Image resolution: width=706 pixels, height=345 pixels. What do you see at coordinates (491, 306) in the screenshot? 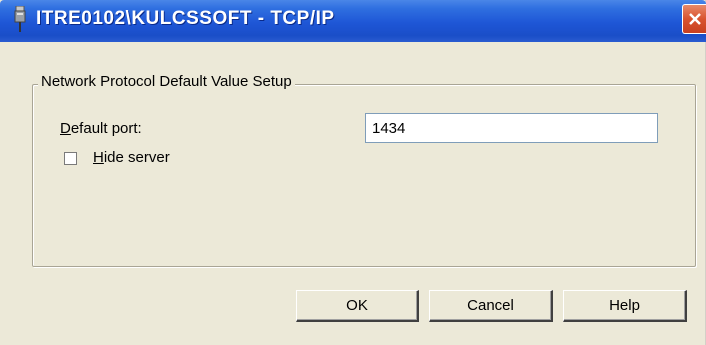
I see `cancel-button: Cancel` at bounding box center [491, 306].